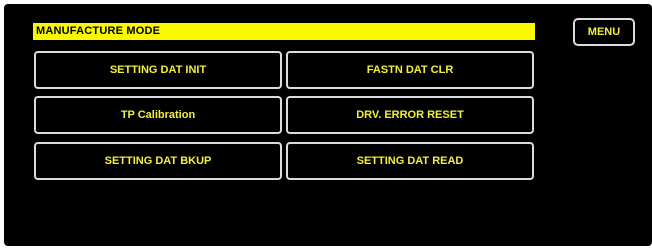 The image size is (652, 249). What do you see at coordinates (410, 70) in the screenshot?
I see `fastn-dat-clr-button: FASTN DAT CLR` at bounding box center [410, 70].